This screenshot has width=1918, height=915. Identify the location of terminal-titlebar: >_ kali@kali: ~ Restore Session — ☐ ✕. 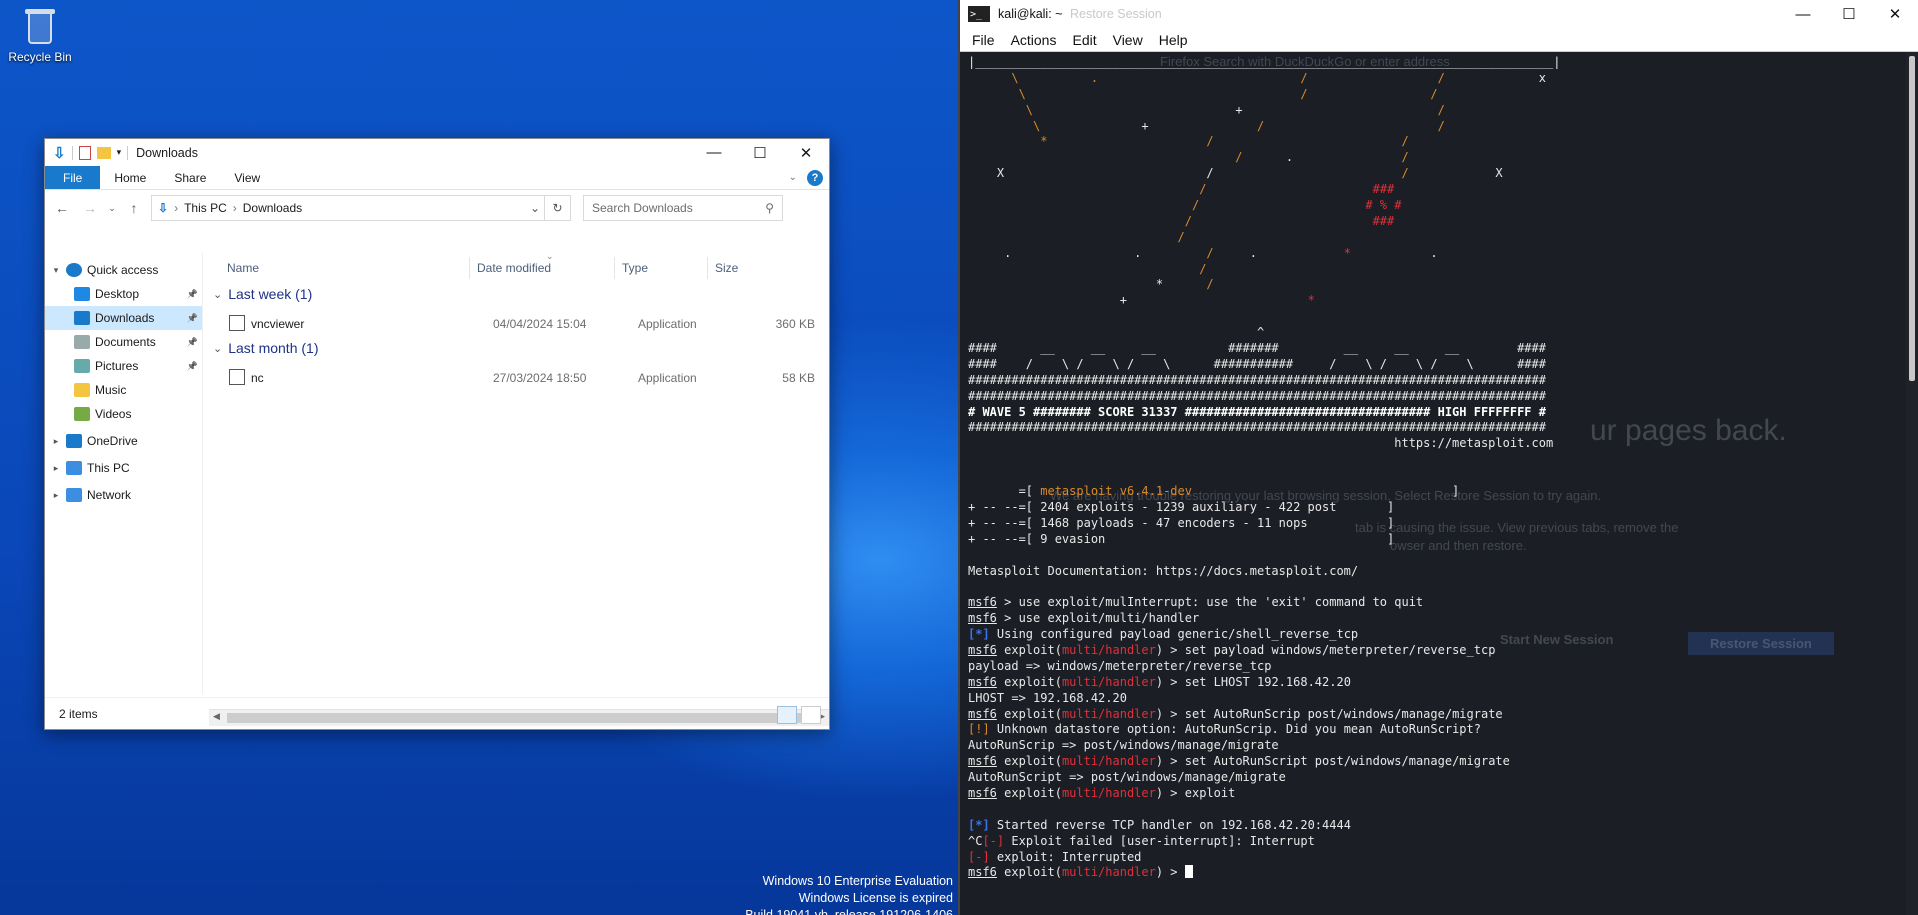
(1439, 14).